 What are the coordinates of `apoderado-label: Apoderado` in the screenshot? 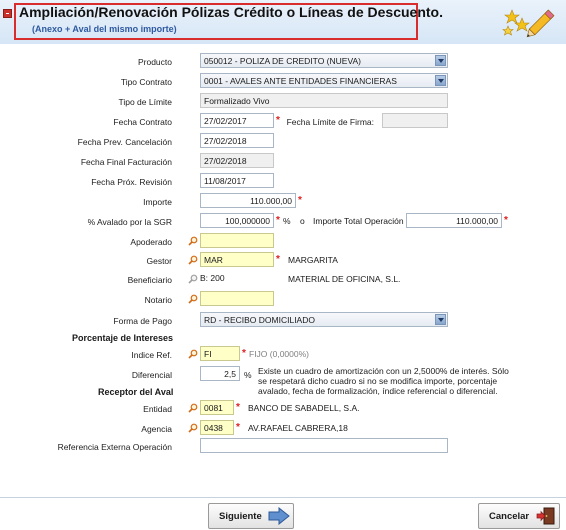 It's located at (151, 242).